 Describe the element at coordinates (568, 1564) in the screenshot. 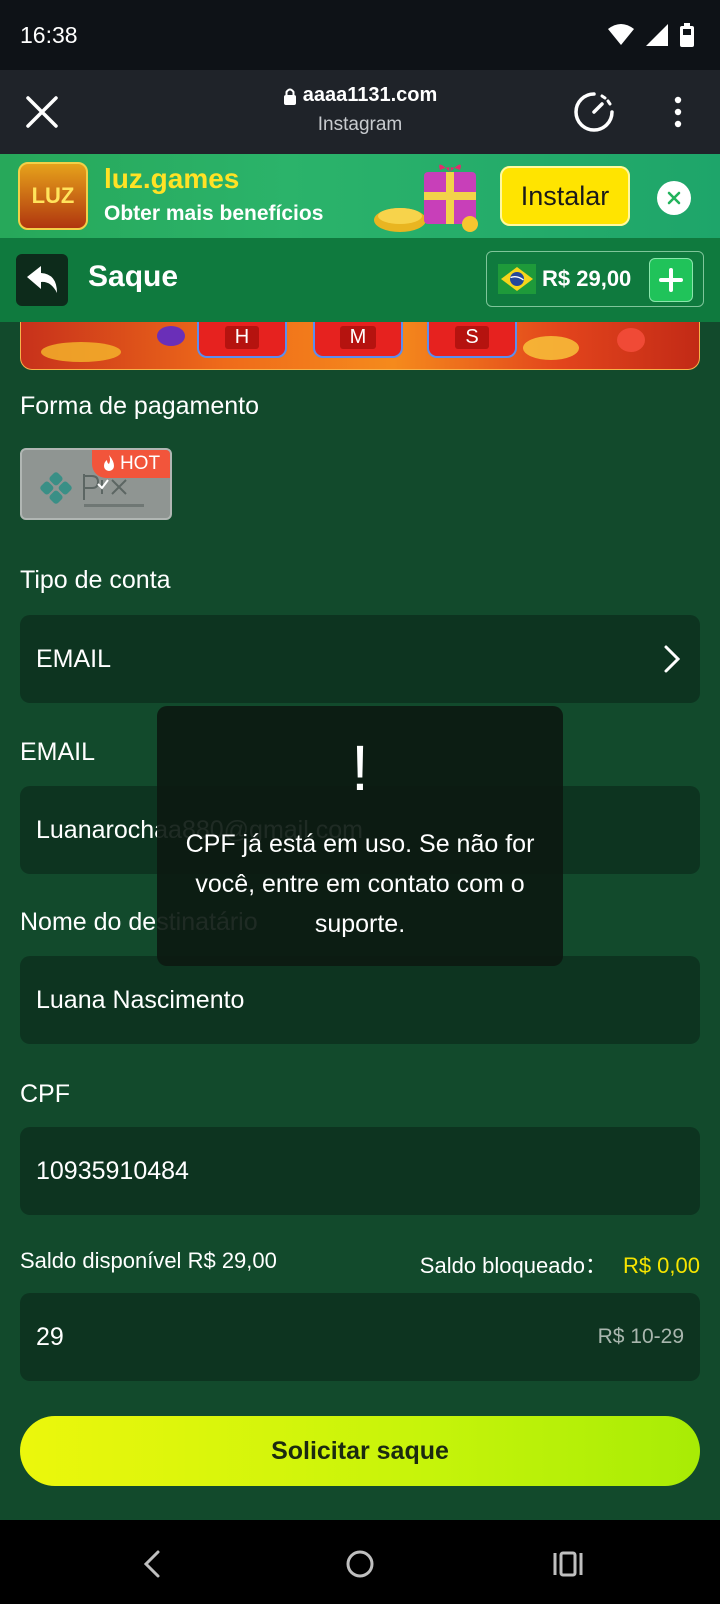

I see `nav-recents-icon` at that location.